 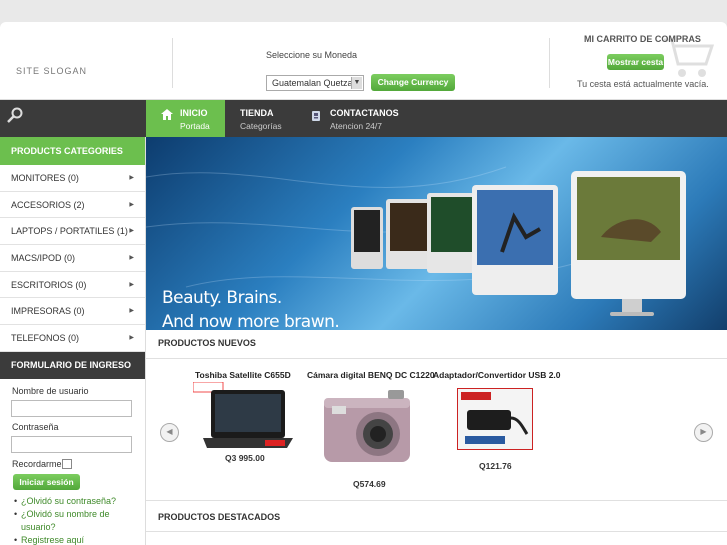 What do you see at coordinates (50, 391) in the screenshot?
I see `username-label: Nombre de usuario` at bounding box center [50, 391].